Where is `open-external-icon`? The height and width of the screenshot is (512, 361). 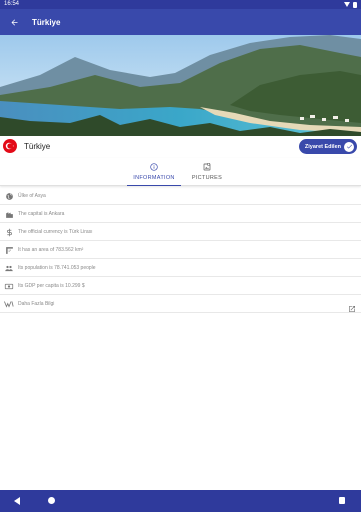
open-external-icon is located at coordinates (352, 306).